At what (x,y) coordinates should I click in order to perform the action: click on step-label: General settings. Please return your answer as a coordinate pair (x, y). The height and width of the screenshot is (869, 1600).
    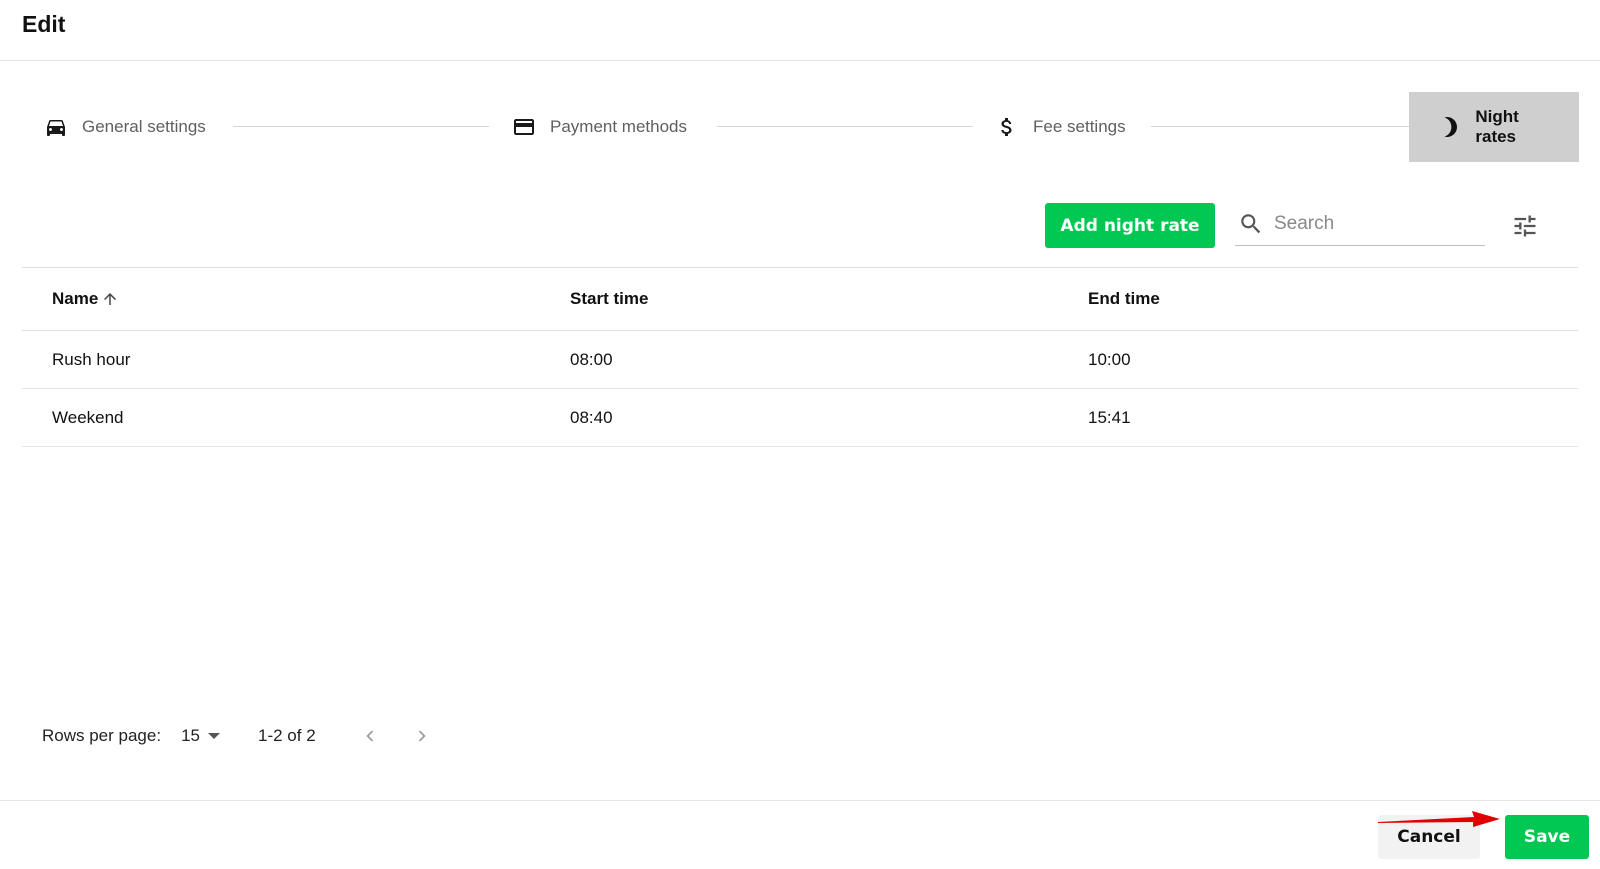
    Looking at the image, I should click on (144, 126).